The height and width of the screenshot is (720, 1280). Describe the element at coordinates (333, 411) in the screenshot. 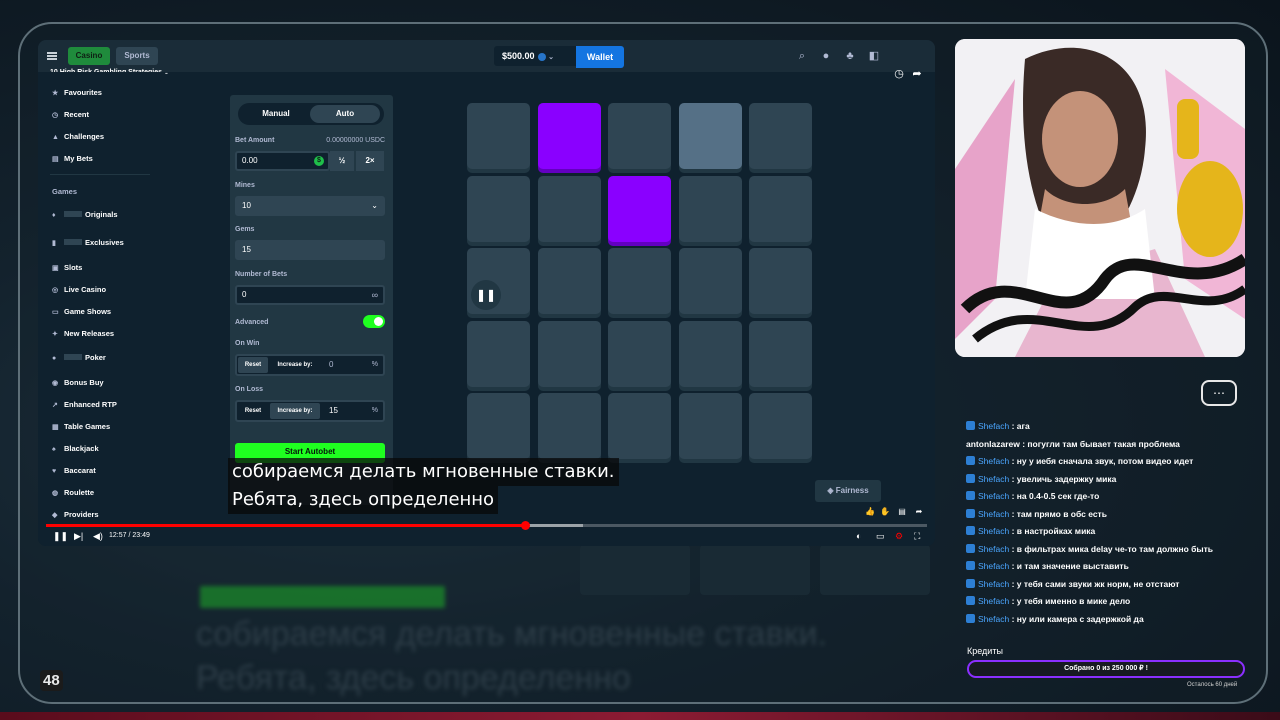

I see `on-loss-value: 15` at that location.